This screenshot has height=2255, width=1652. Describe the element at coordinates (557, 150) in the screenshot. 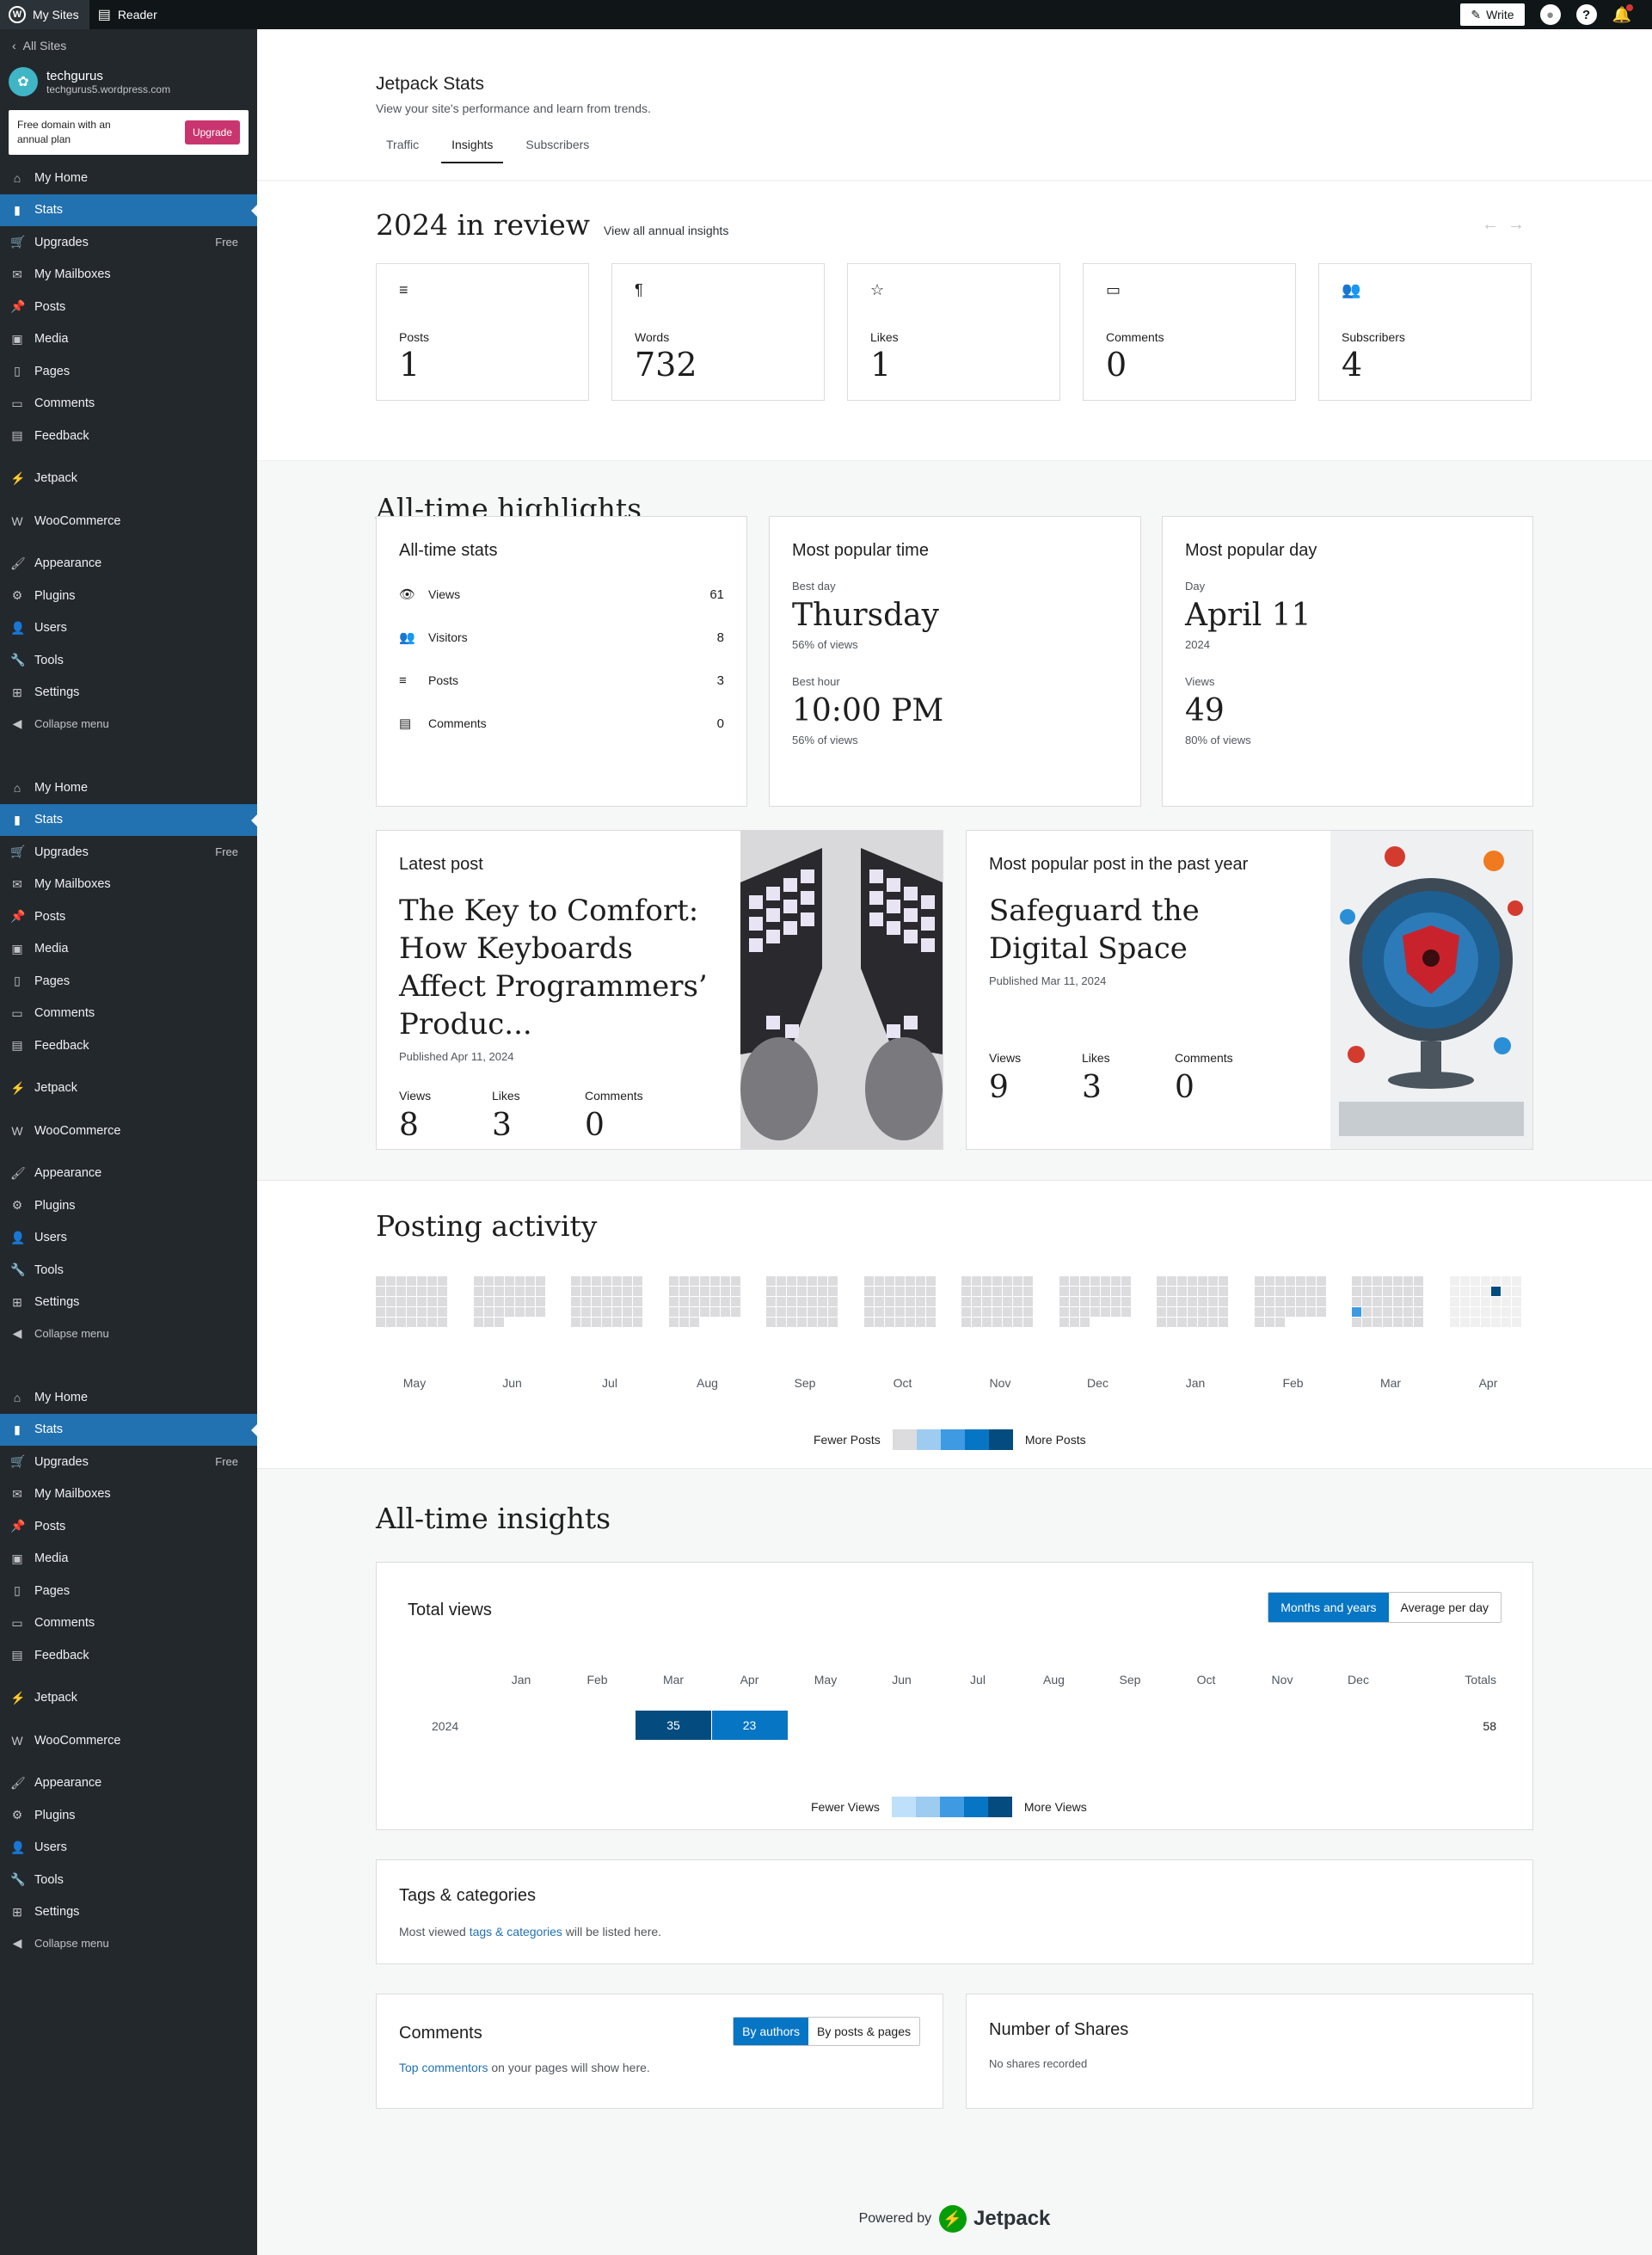

I see `tab-subscribers: Subscribers` at that location.